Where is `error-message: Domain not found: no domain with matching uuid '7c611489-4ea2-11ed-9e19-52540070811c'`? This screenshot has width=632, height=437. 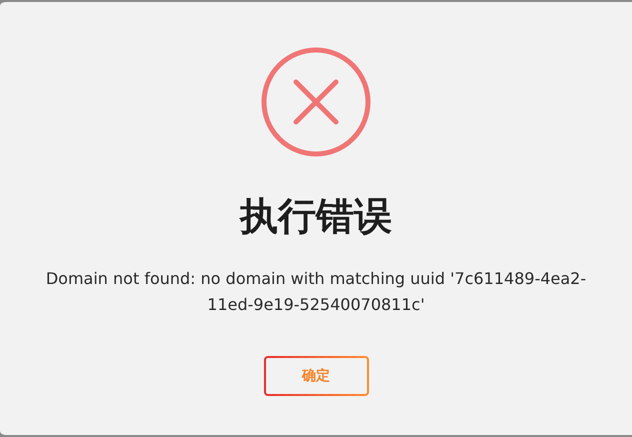
error-message: Domain not found: no domain with matching uuid '7c611489-4ea2-11ed-9e19-52540070811c' is located at coordinates (316, 292).